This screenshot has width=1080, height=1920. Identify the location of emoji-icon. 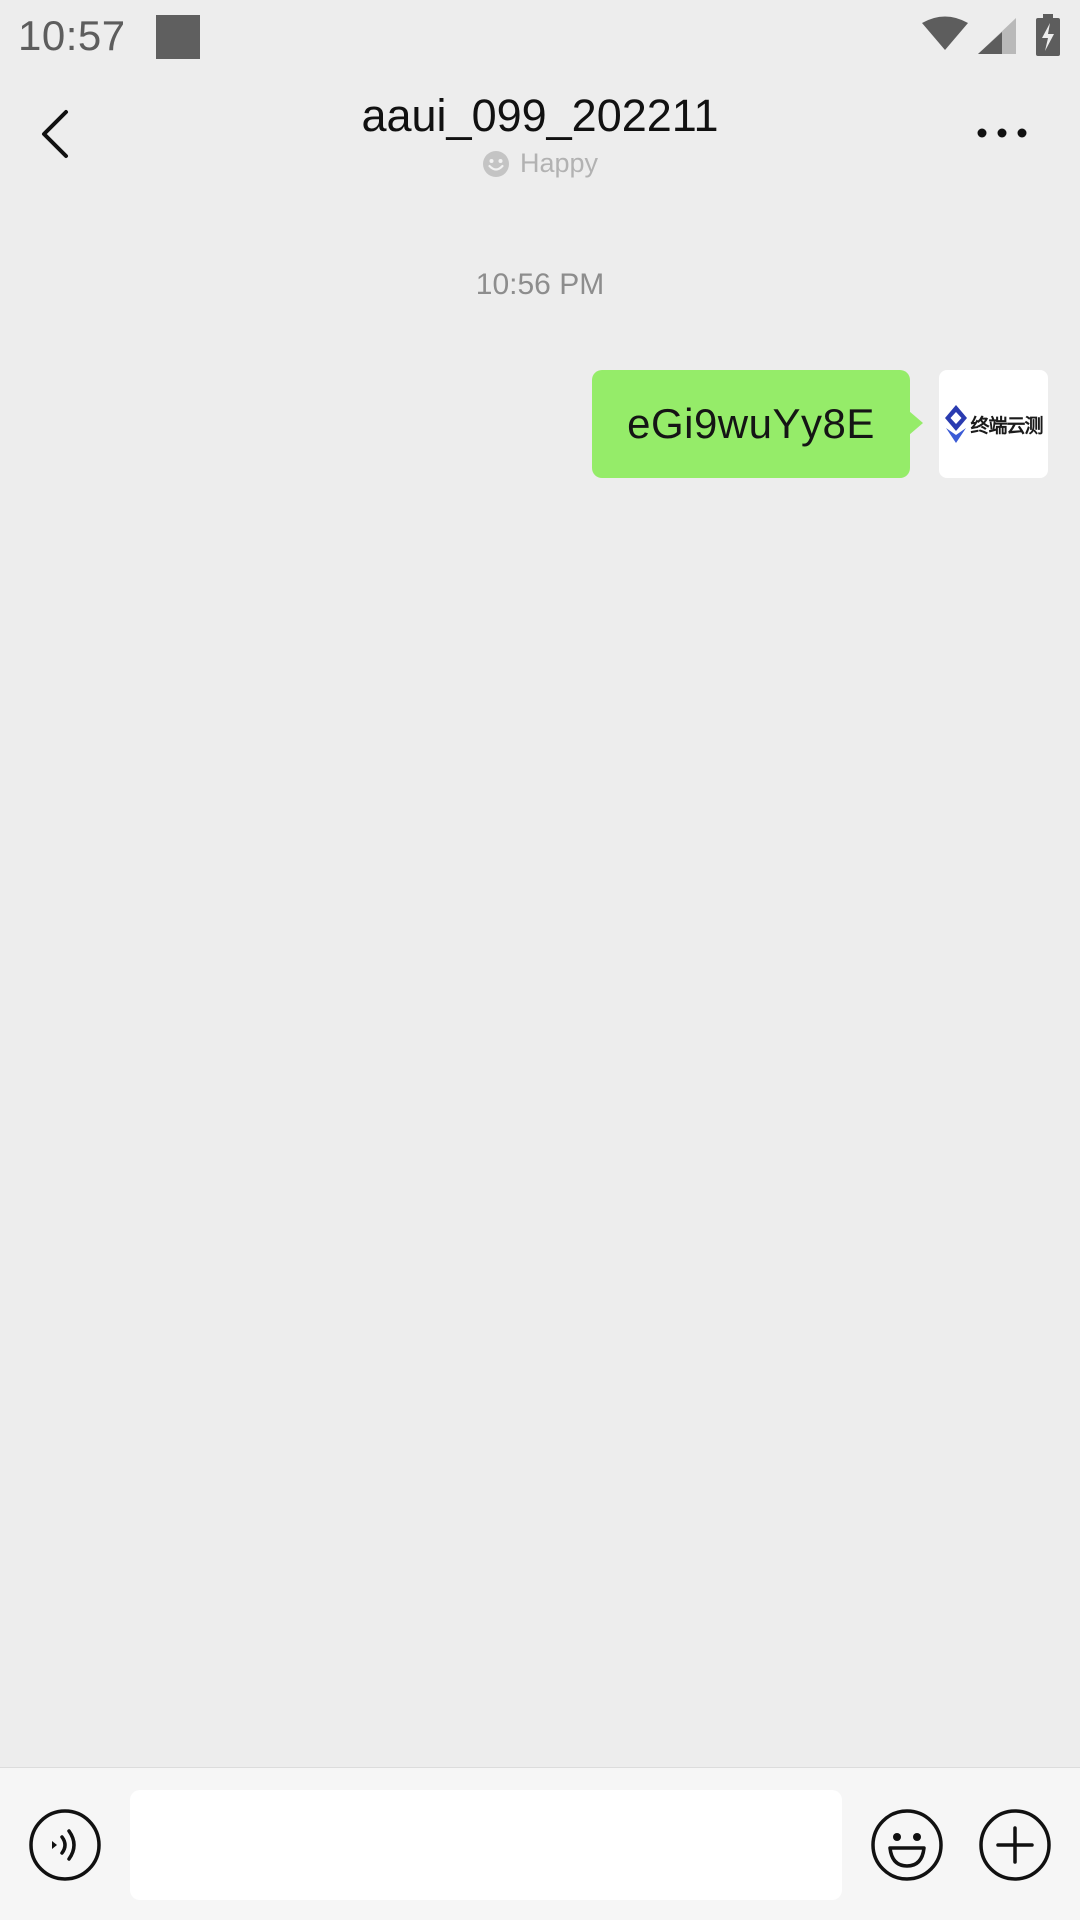
(907, 1845).